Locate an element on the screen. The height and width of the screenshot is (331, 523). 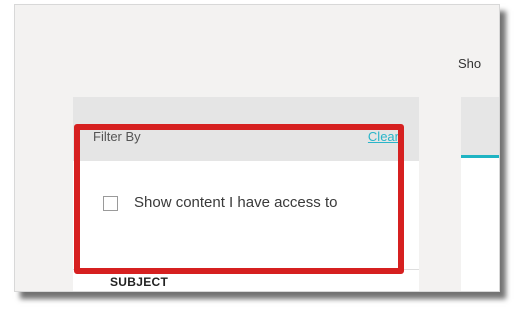
subject-heading: SUBJECT is located at coordinates (139, 282).